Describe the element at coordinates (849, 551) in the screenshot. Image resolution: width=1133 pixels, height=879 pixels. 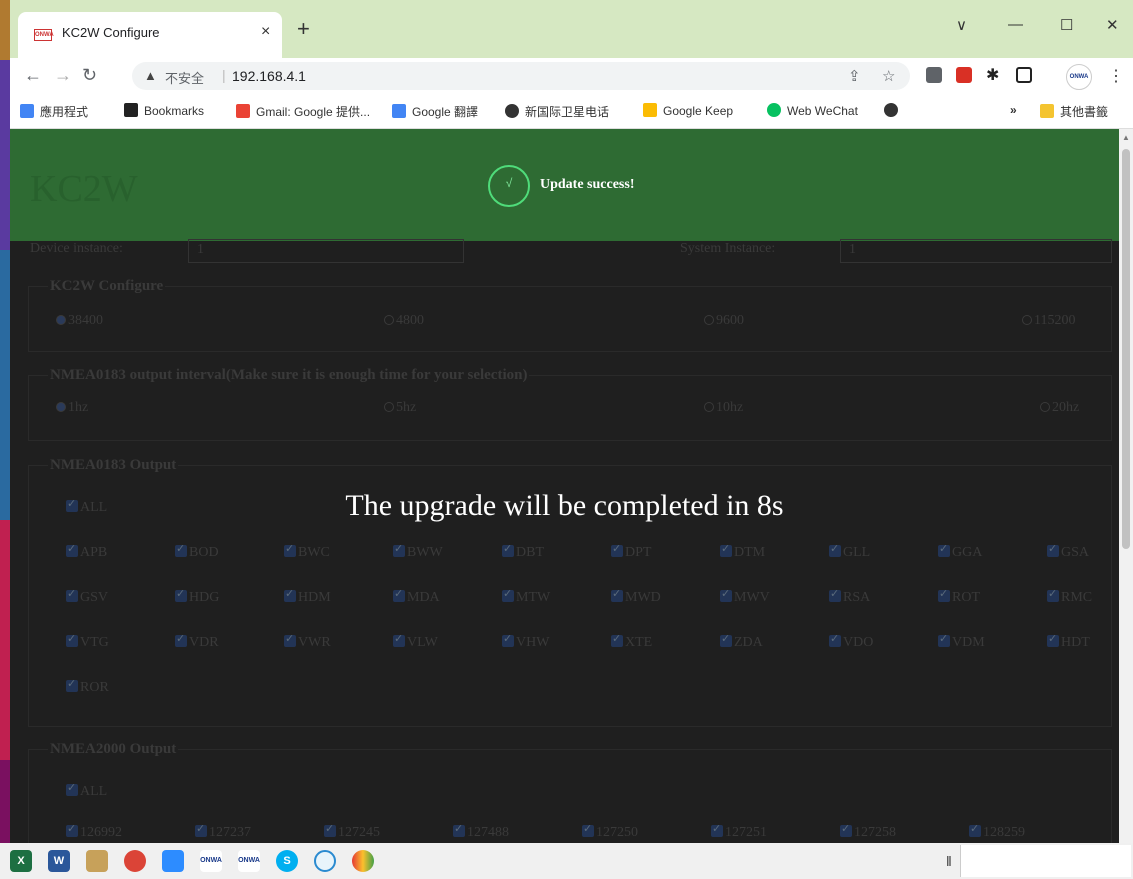
I see `nmea0183-checkbox-gll: GLL` at that location.